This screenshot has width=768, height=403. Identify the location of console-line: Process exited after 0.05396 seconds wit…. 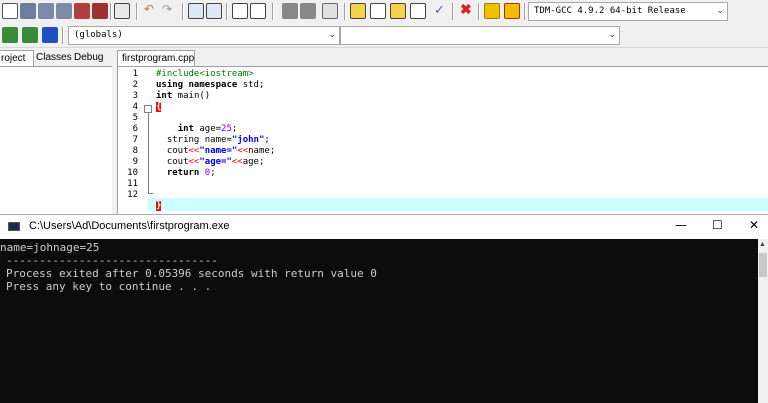
(191, 273).